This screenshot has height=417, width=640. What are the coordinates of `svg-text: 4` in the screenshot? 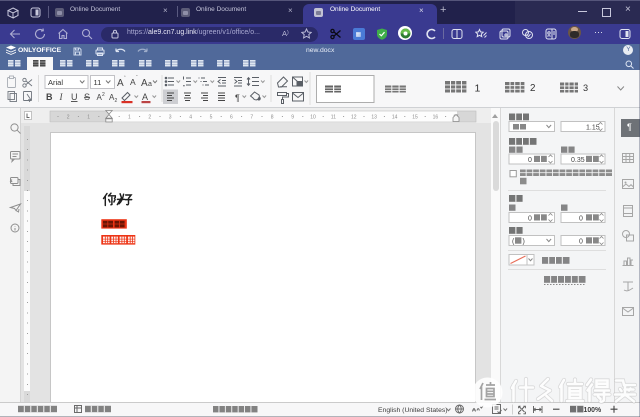 It's located at (190, 118).